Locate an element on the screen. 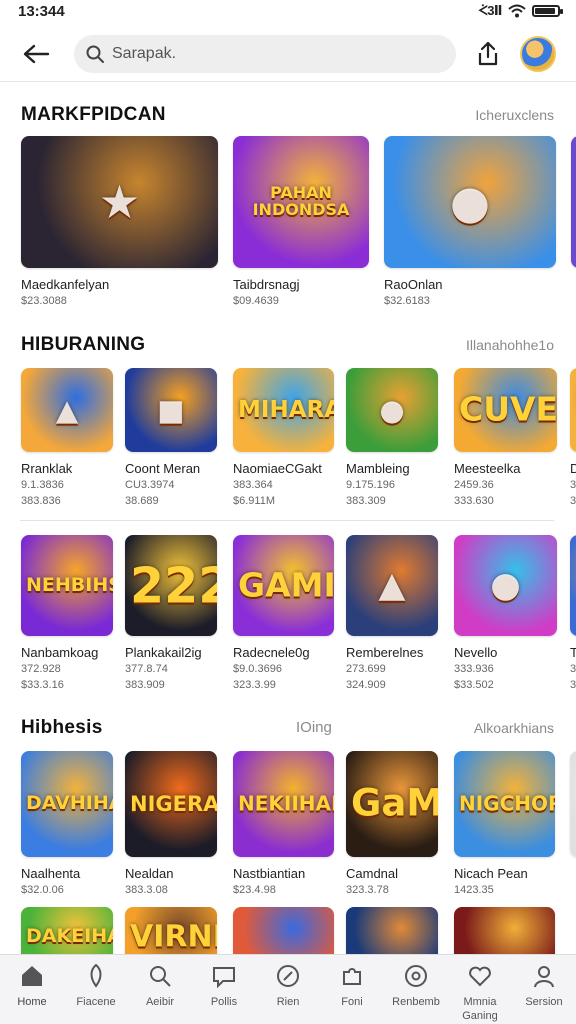  game-card: NIGERAN Nealdan 383.3.08 is located at coordinates (171, 823).